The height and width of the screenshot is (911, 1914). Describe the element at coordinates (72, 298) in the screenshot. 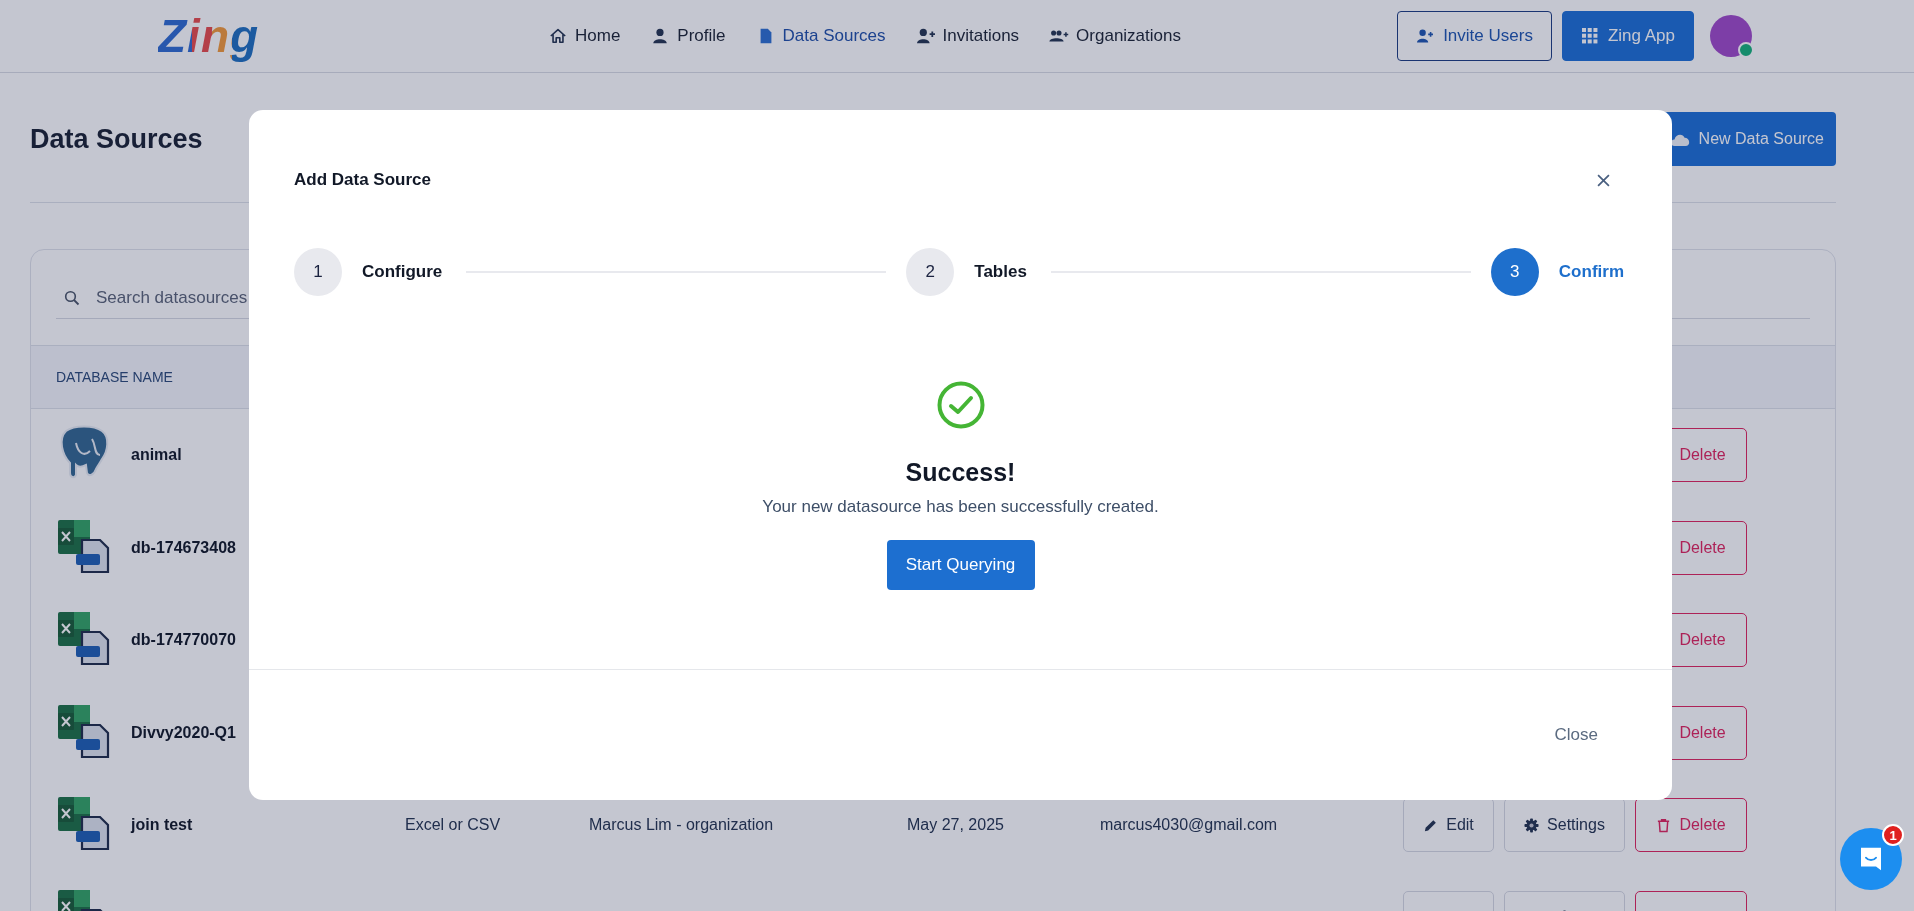

I see `search-icon` at that location.